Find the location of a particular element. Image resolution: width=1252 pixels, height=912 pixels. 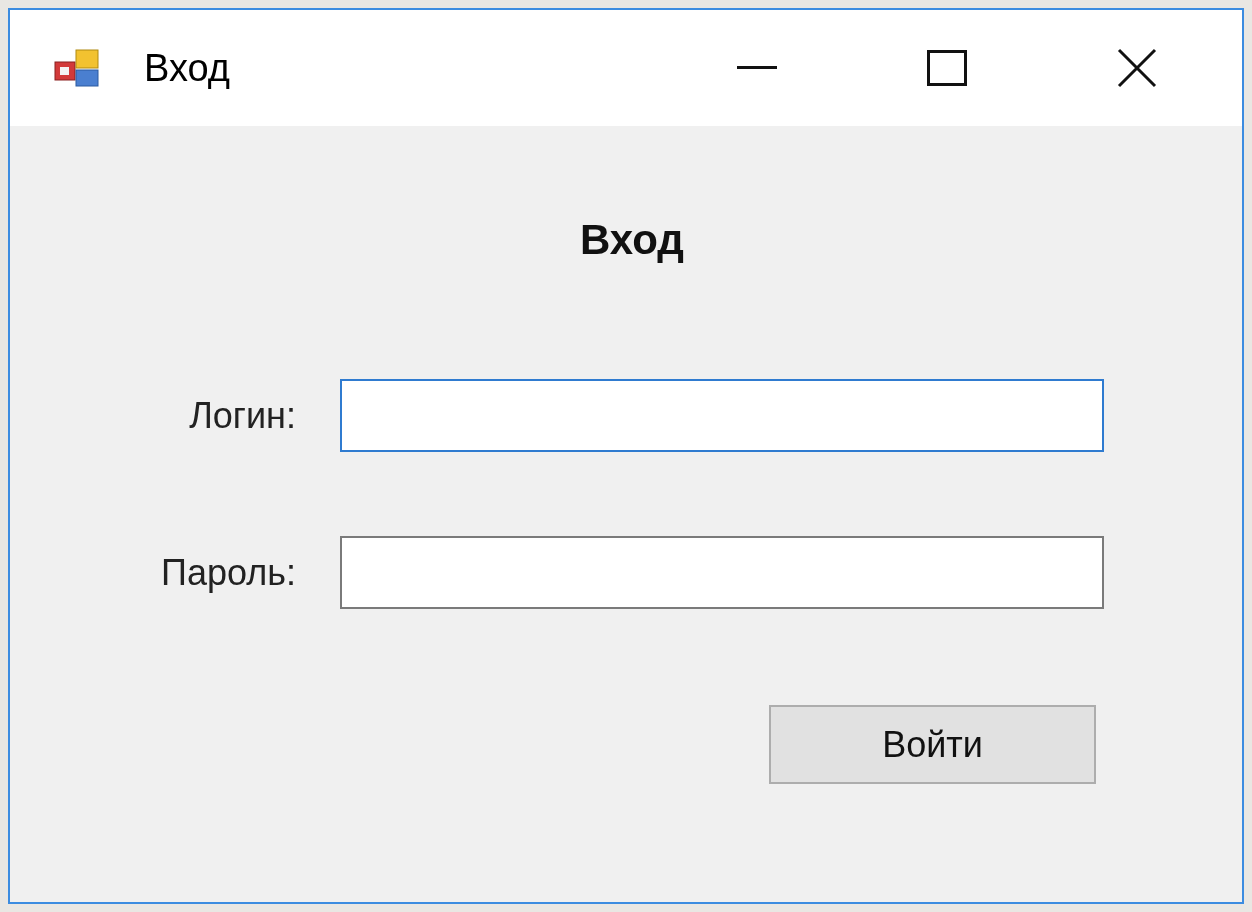

minimize-icon is located at coordinates (757, 68).